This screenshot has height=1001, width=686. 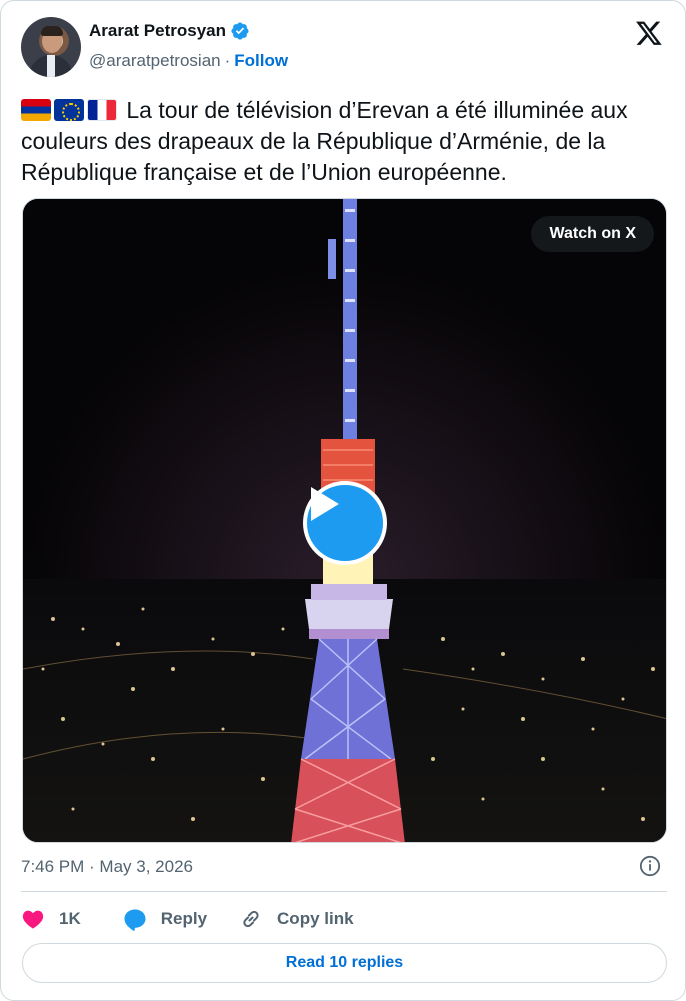 I want to click on reply-button: Reply, so click(x=165, y=919).